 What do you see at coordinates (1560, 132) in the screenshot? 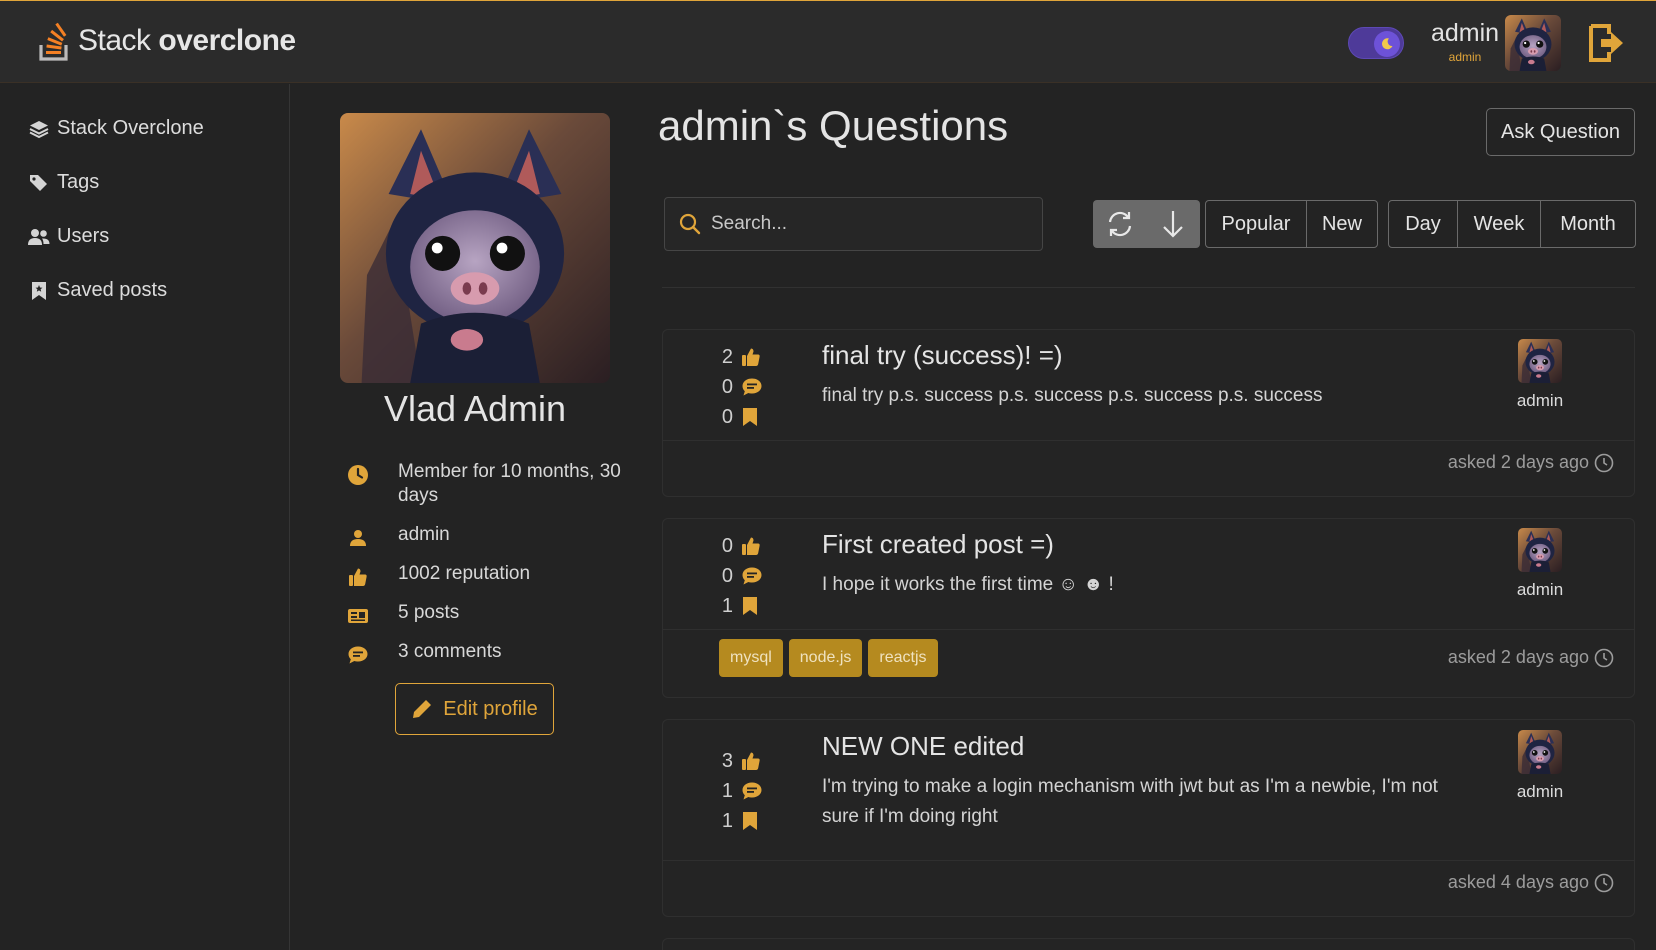
I see `ask-question-button: Ask Question` at bounding box center [1560, 132].